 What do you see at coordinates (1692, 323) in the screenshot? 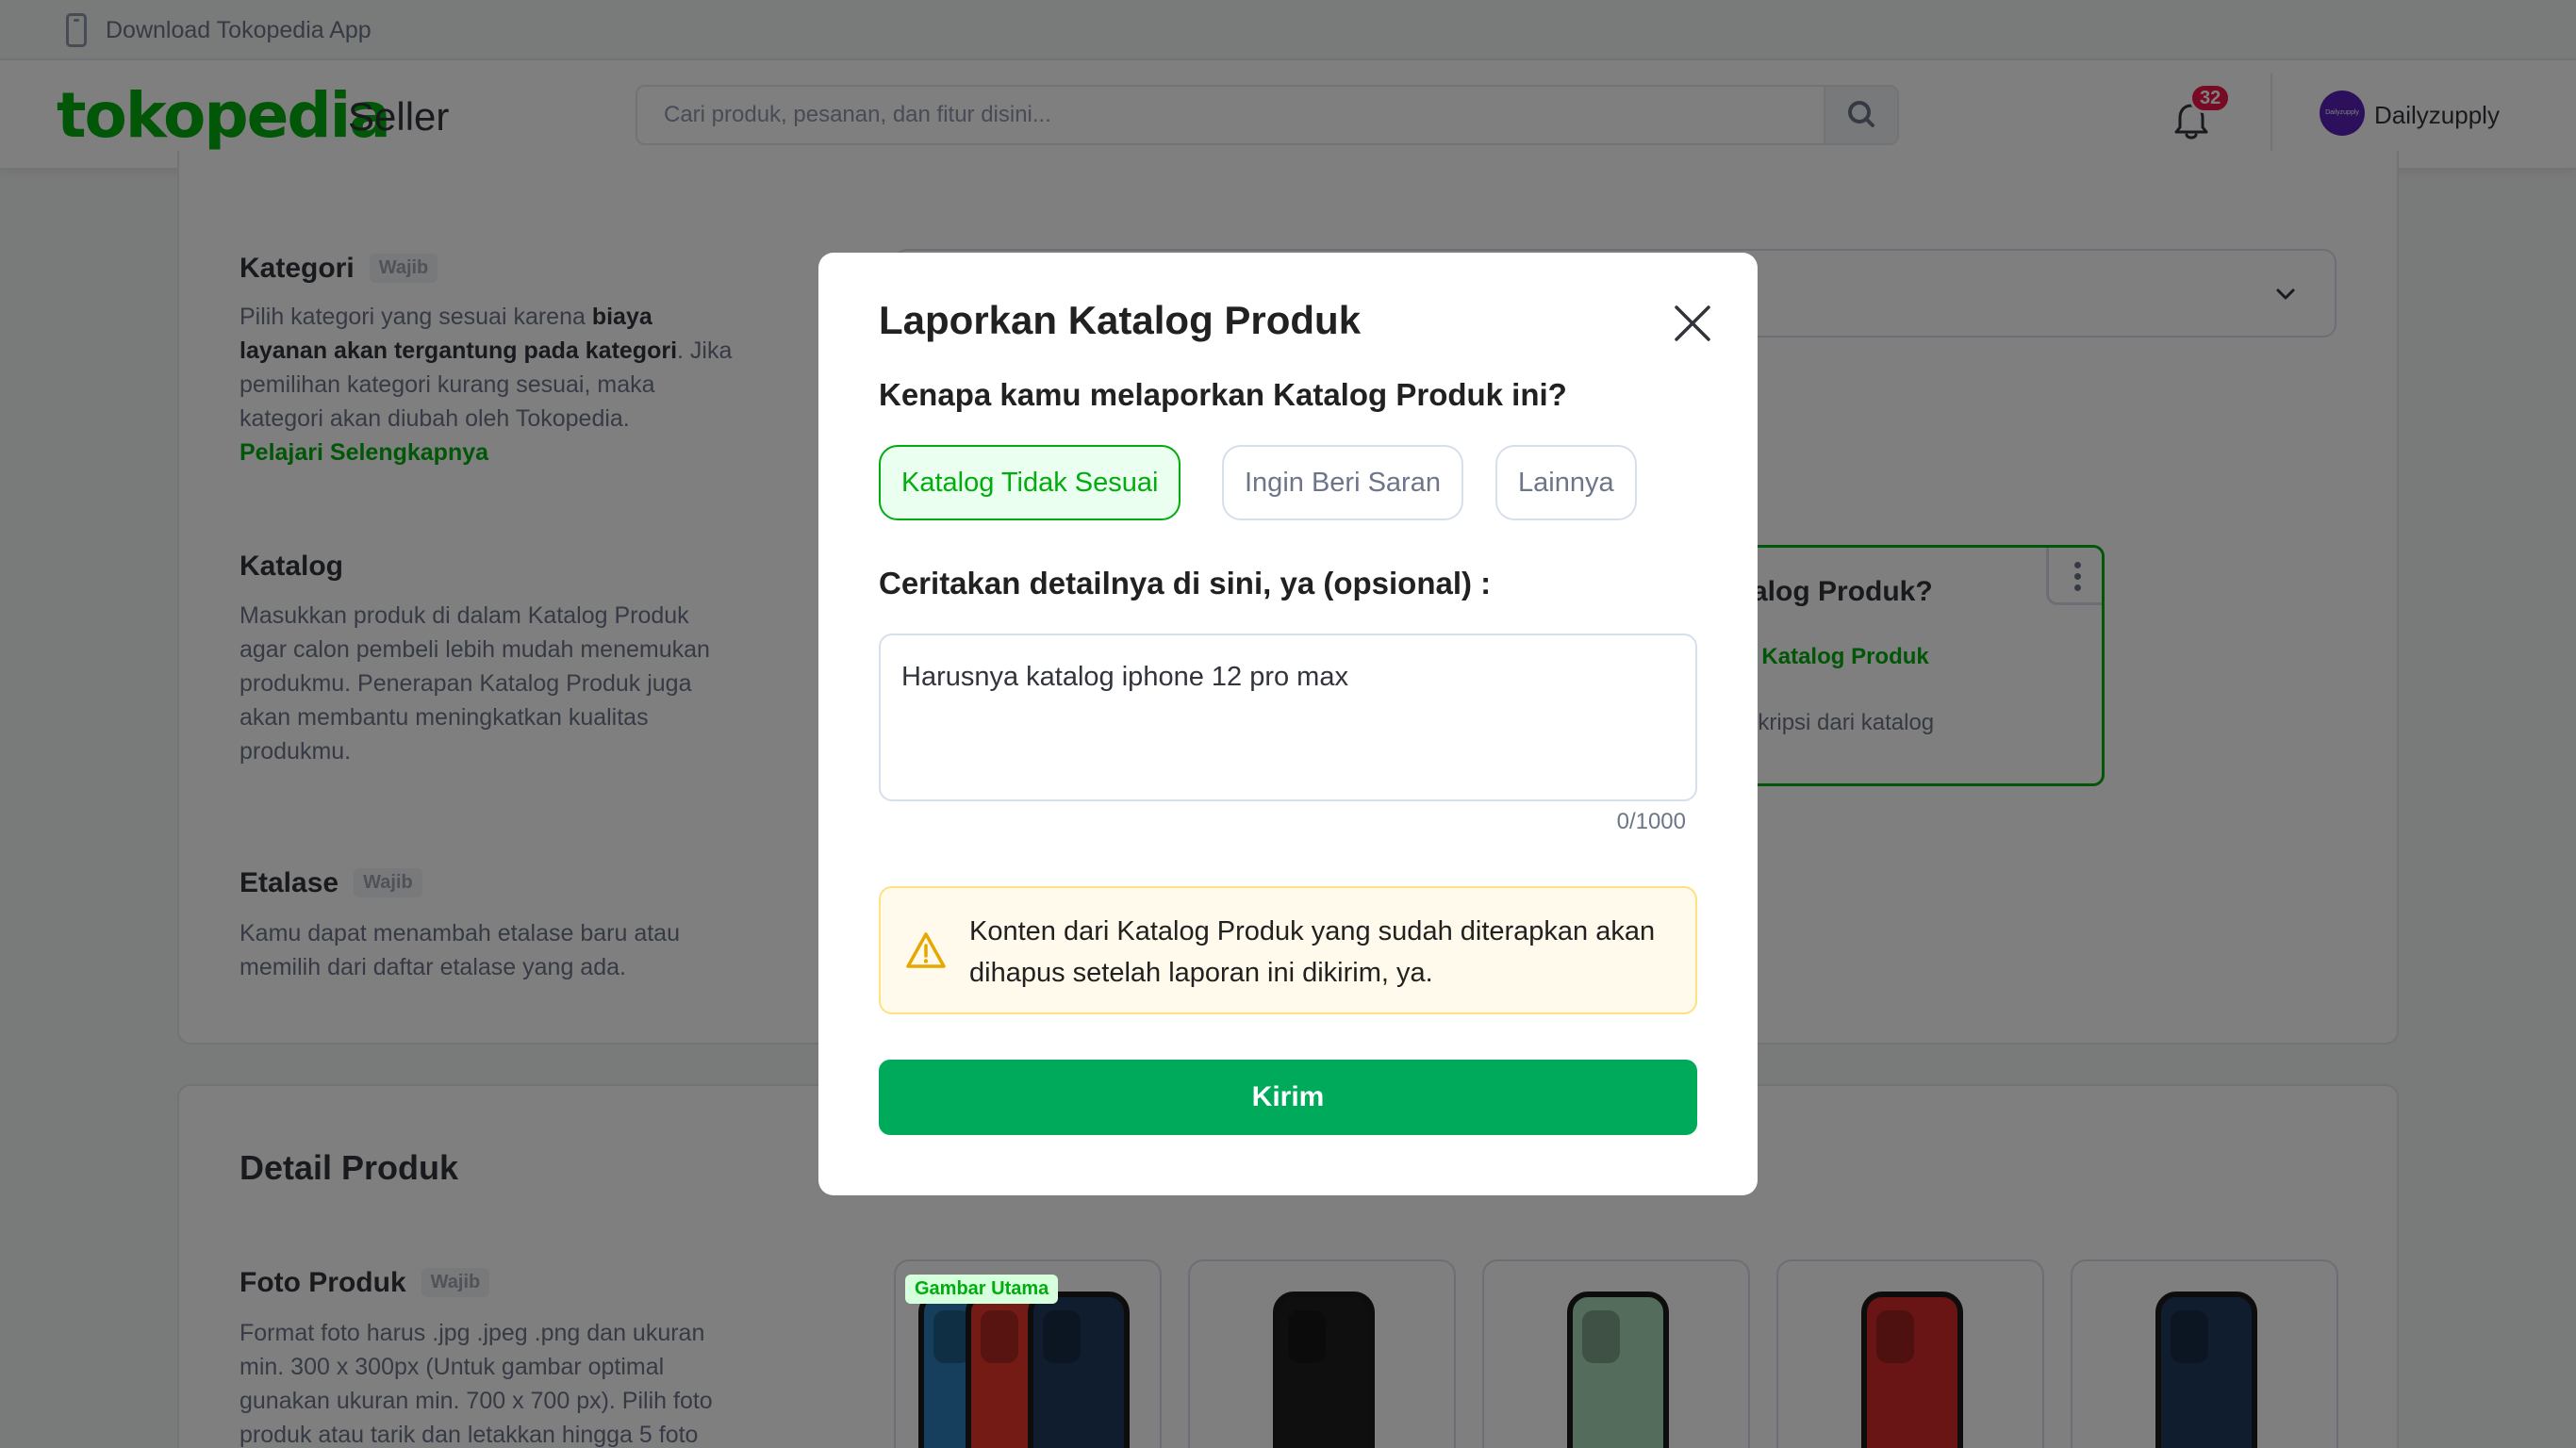
I see `close-icon` at bounding box center [1692, 323].